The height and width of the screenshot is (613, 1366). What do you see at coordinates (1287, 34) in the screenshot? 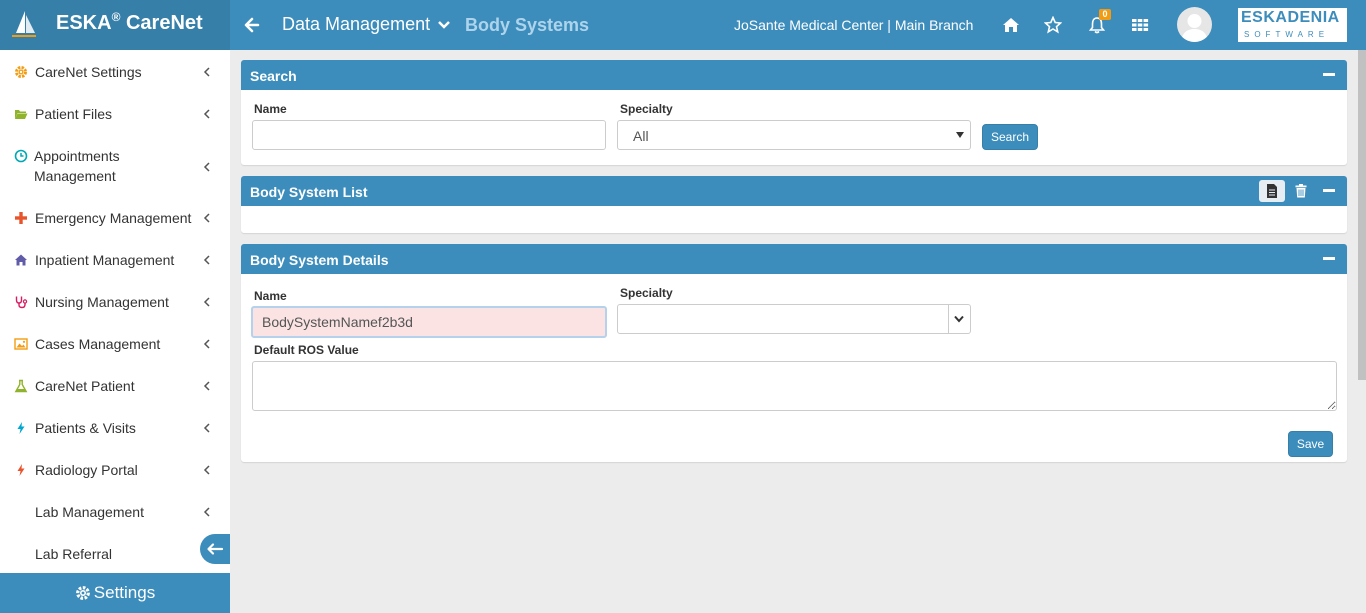
I see `company-logo-line2: SOFTWARE` at bounding box center [1287, 34].